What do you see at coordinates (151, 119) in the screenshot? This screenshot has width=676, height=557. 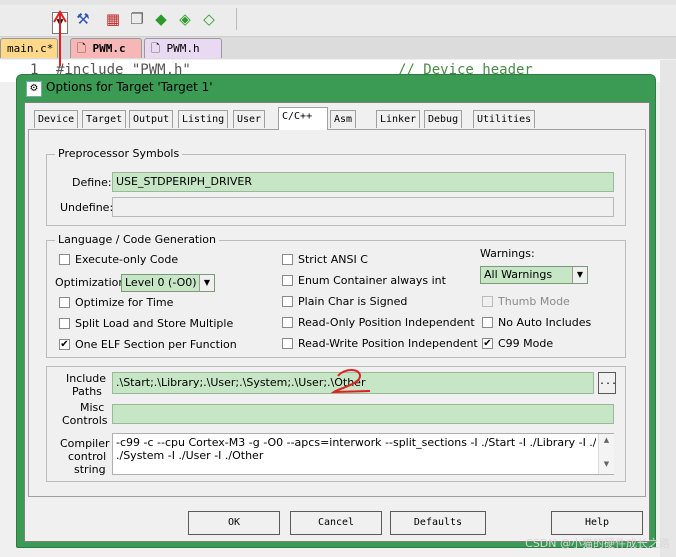 I see `tab-output: Output` at bounding box center [151, 119].